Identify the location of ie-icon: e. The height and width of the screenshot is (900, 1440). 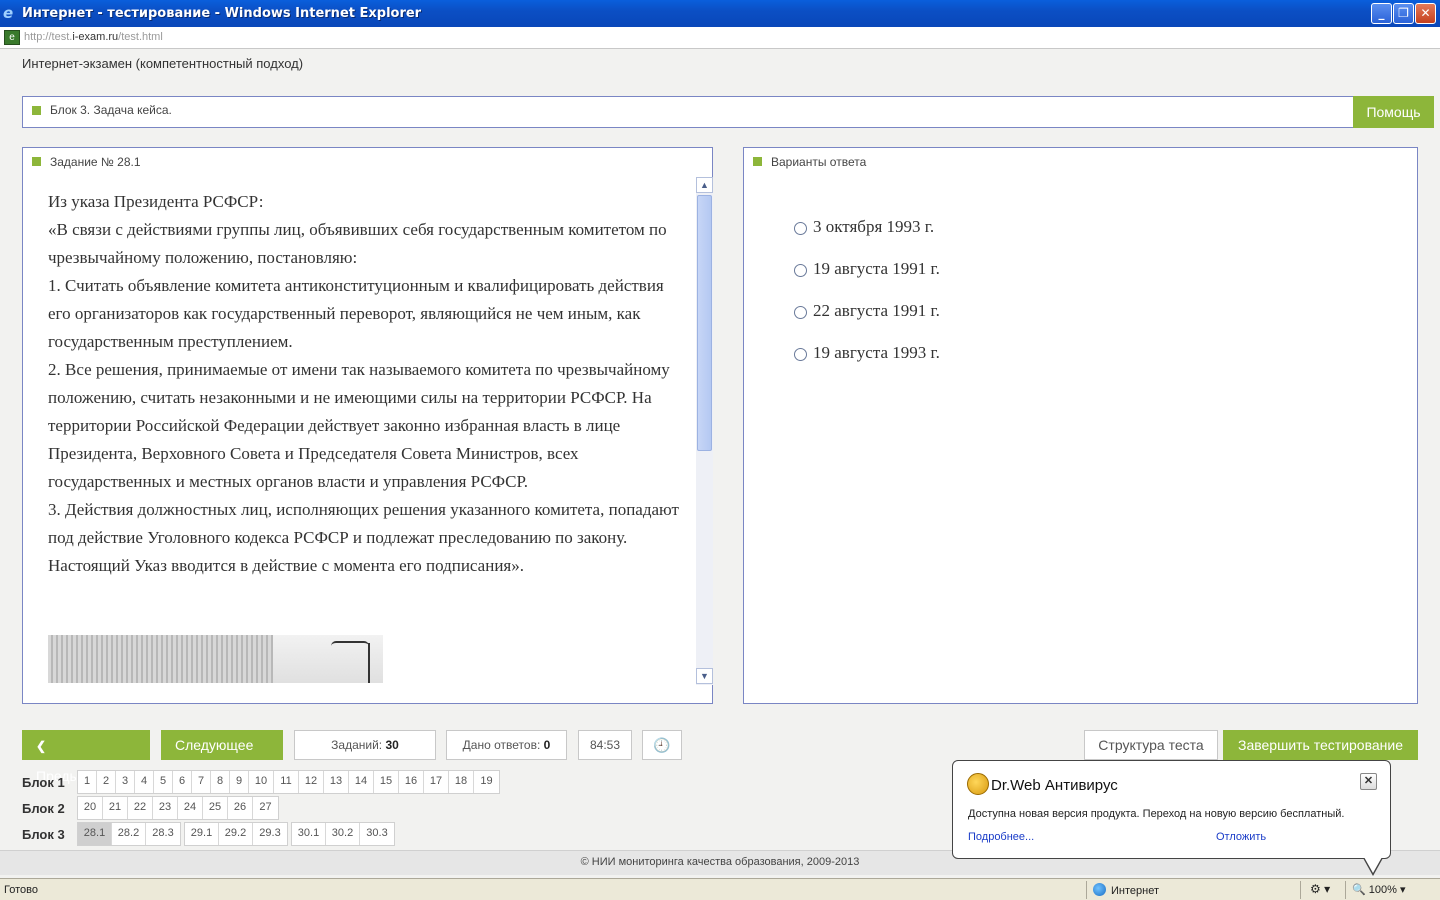
(8, 13).